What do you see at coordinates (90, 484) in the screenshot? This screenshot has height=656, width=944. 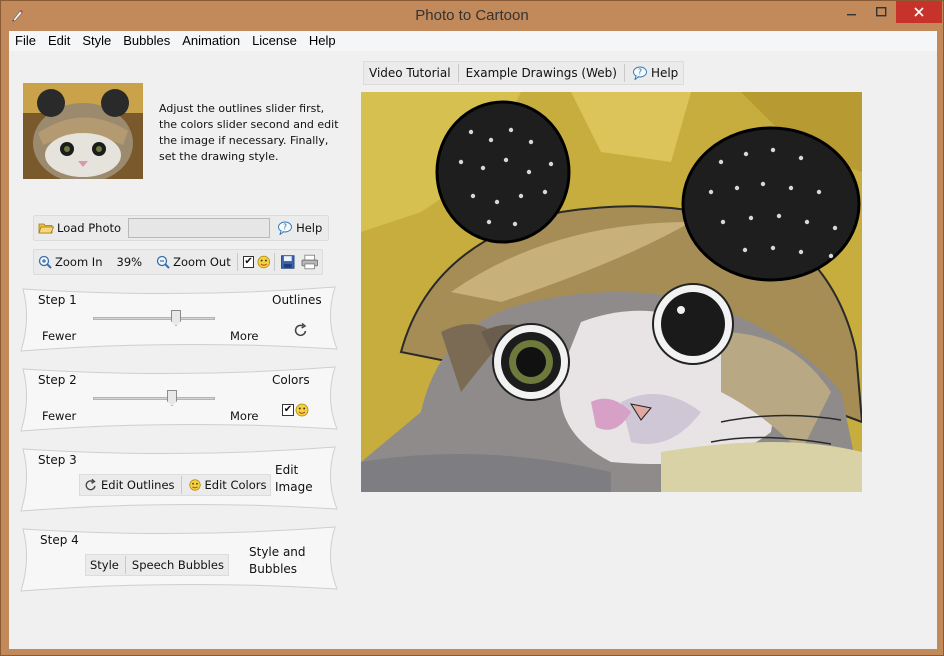 I see `outlines-icon` at bounding box center [90, 484].